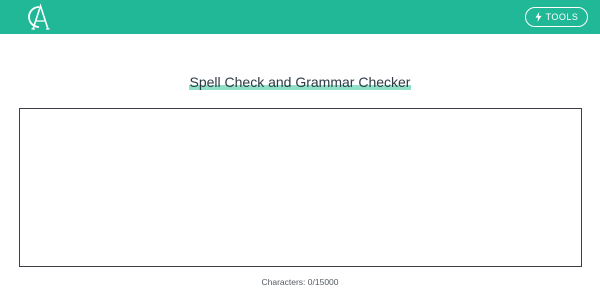 This screenshot has height=301, width=600. Describe the element at coordinates (300, 282) in the screenshot. I see `character-counter: Characters: 0/15000` at that location.